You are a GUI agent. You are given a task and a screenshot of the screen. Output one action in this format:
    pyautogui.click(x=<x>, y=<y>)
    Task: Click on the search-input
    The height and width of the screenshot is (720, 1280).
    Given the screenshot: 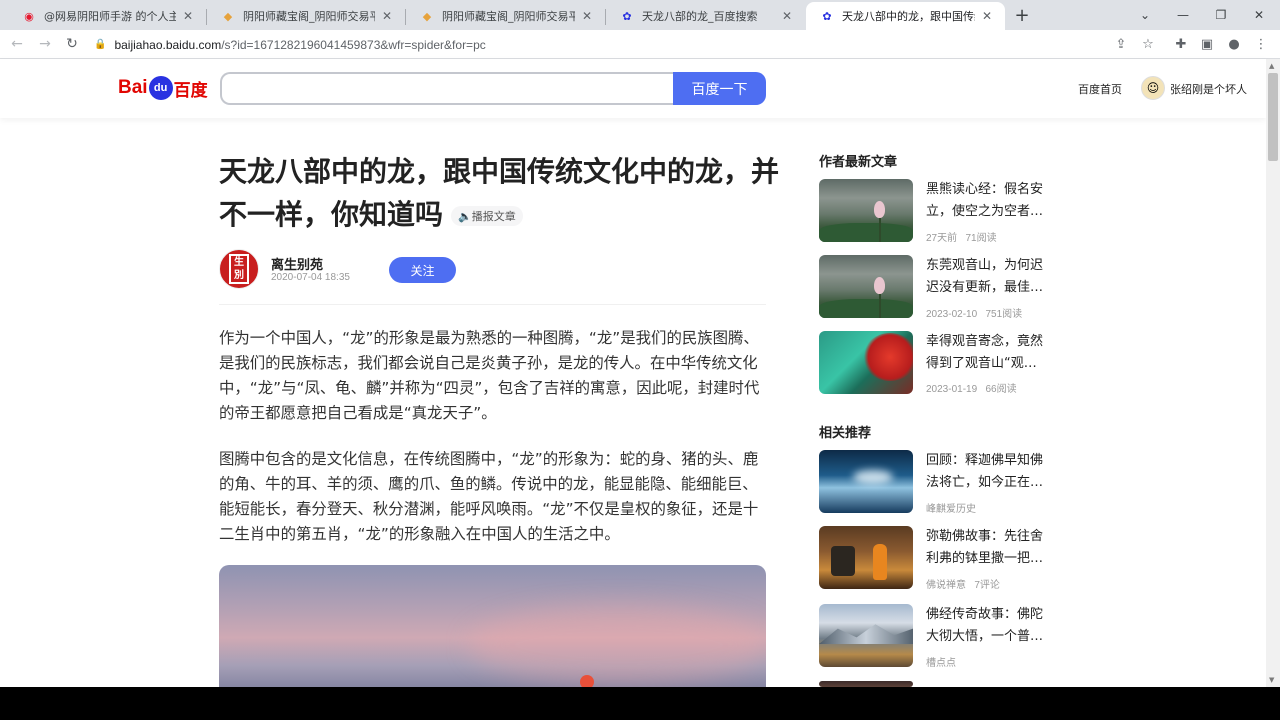 What is the action you would take?
    pyautogui.click(x=447, y=88)
    